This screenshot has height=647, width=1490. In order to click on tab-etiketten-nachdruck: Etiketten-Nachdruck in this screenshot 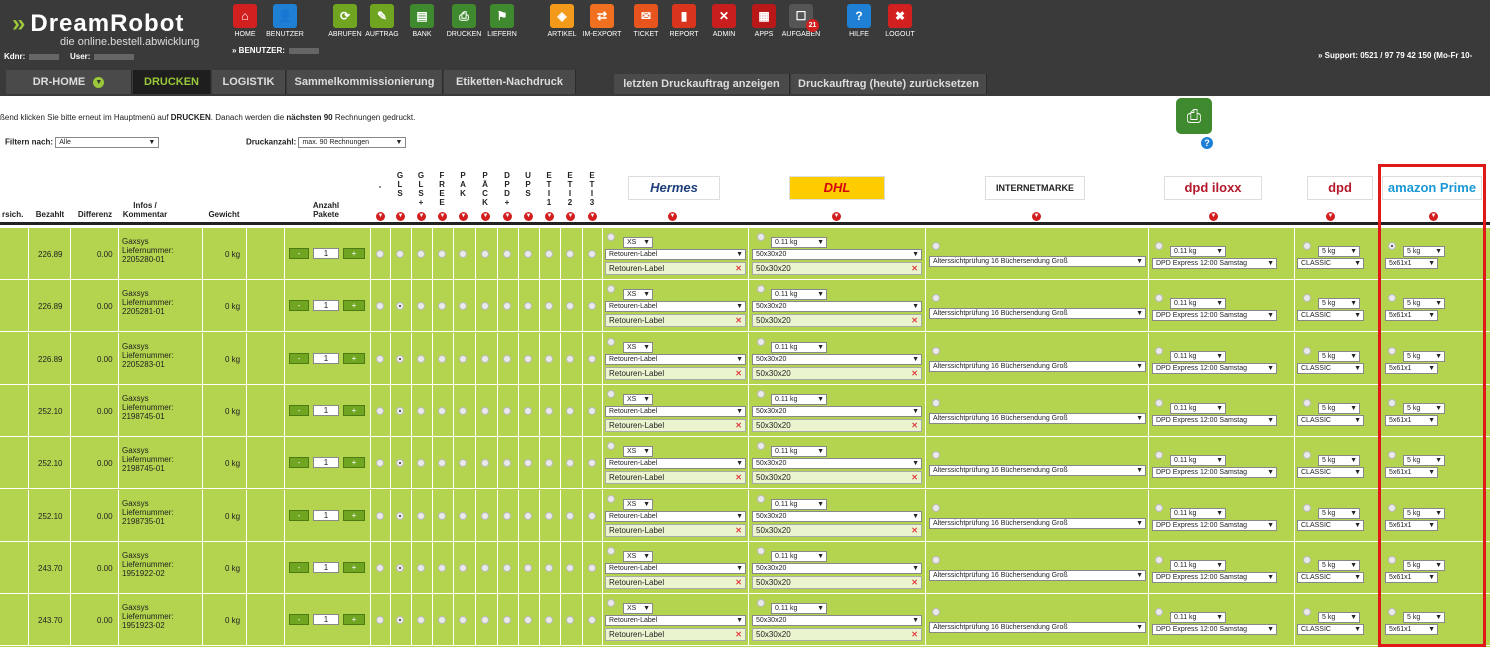, I will do `click(510, 82)`.